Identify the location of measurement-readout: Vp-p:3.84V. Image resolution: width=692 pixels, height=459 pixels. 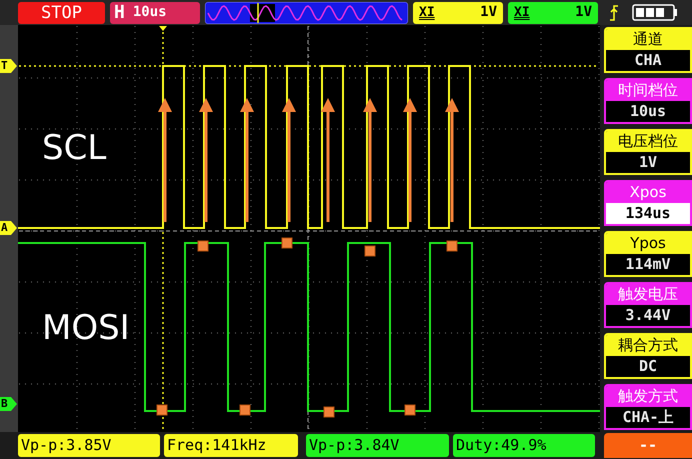
(377, 445).